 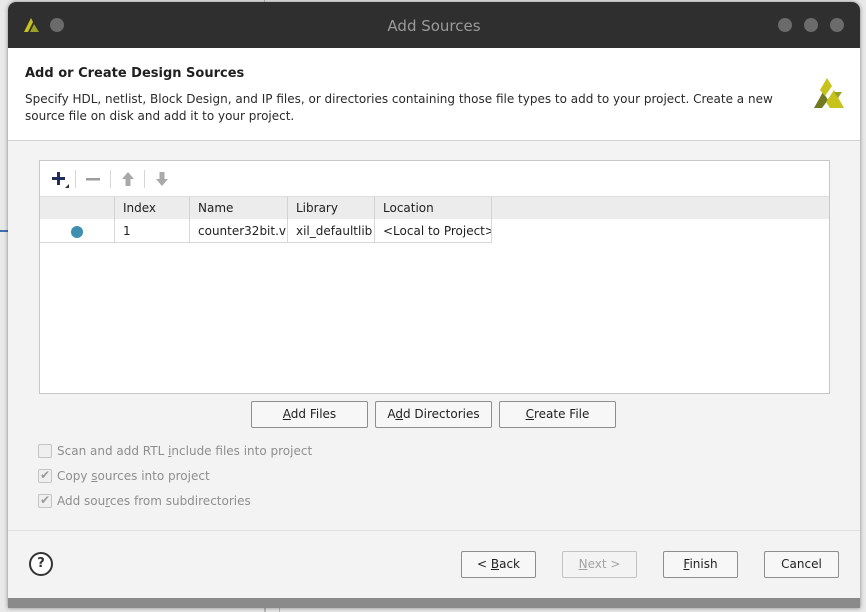 I want to click on status-cell, so click(x=77, y=231).